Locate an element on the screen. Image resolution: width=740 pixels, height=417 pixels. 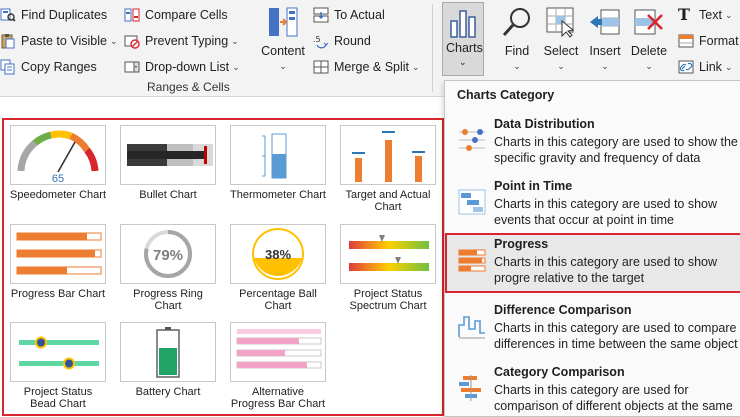
to-actual-icon is located at coordinates (321, 15).